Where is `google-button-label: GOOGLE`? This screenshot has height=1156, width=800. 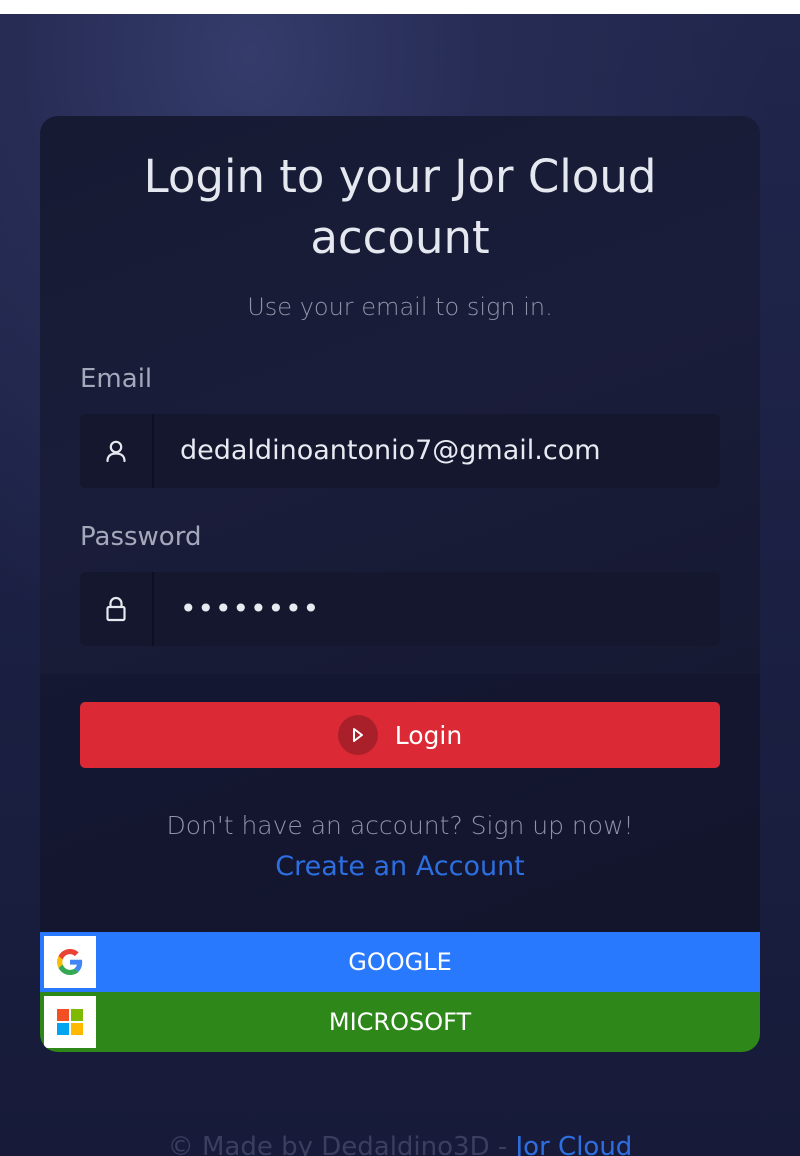
google-button-label: GOOGLE is located at coordinates (400, 962).